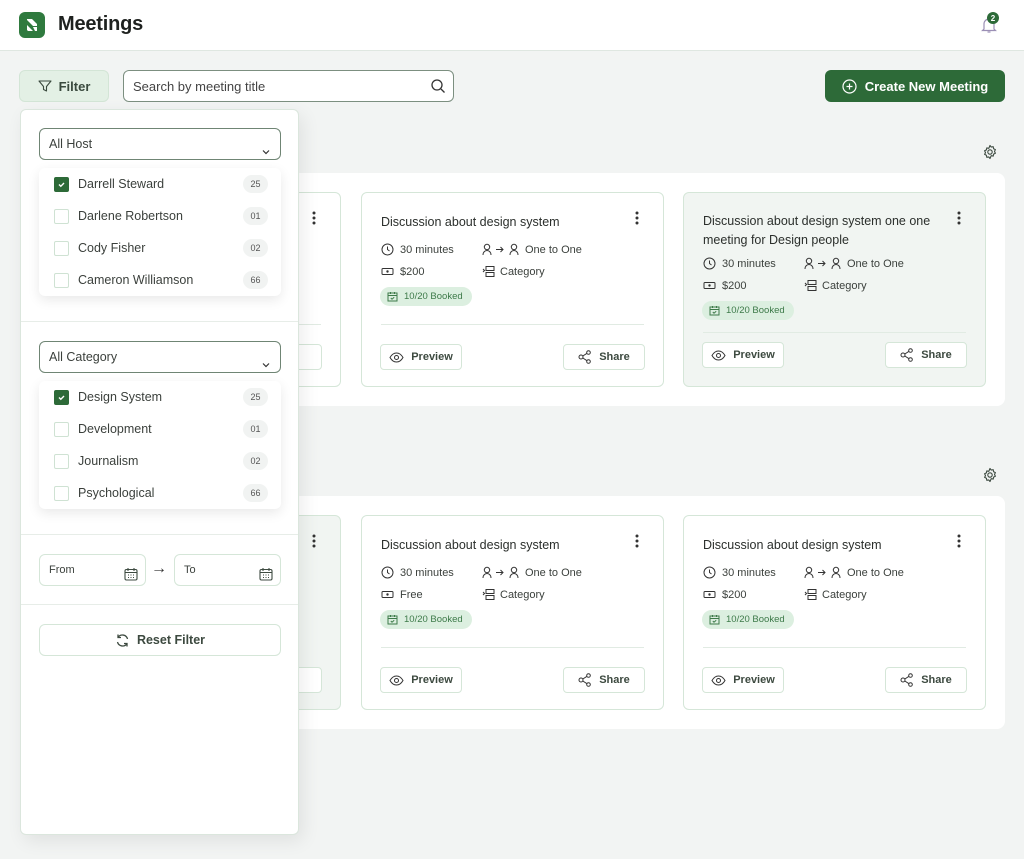  I want to click on divider, so click(159, 534).